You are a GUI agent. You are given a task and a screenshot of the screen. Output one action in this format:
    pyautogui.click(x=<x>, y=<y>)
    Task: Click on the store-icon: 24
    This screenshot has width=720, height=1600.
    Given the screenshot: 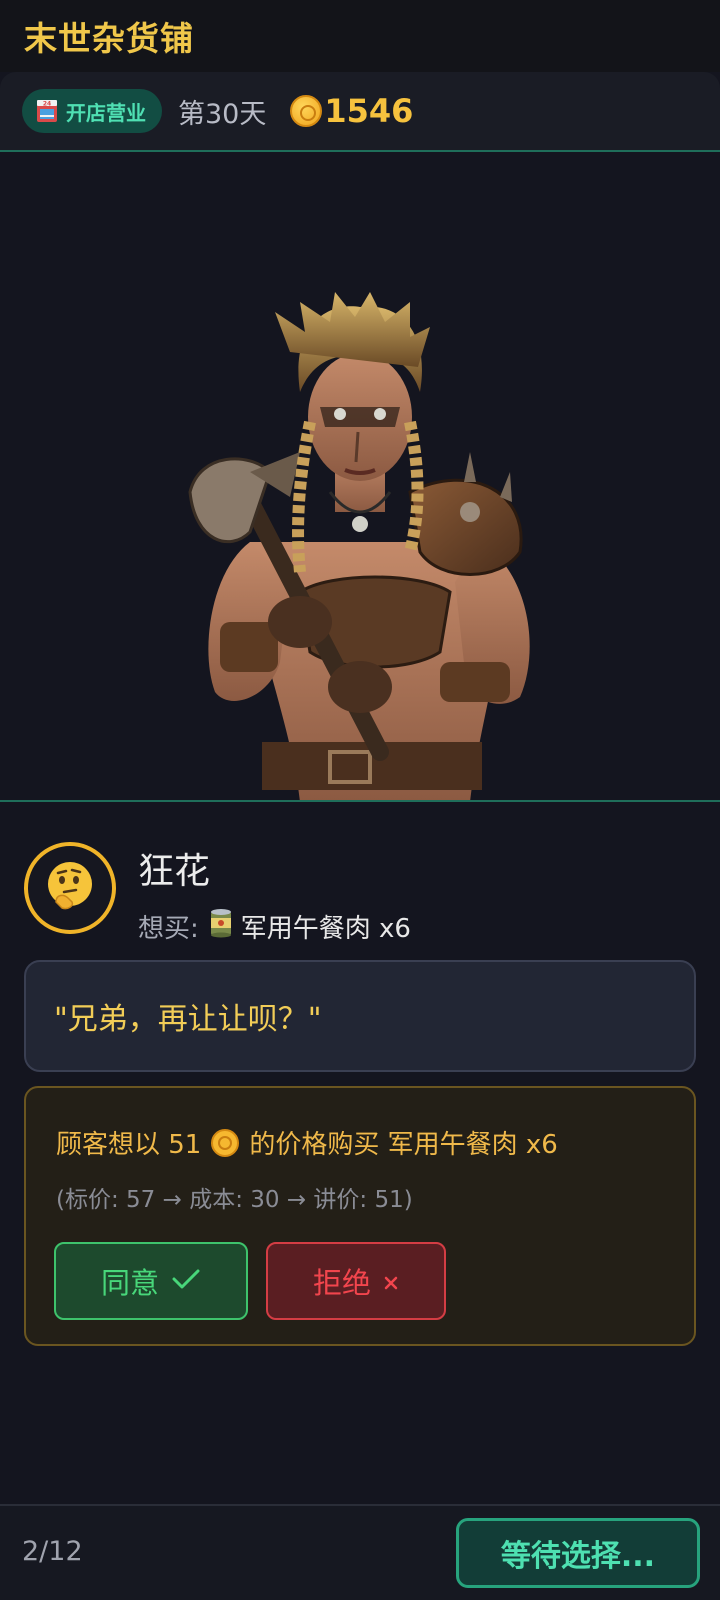 What is the action you would take?
    pyautogui.click(x=47, y=111)
    